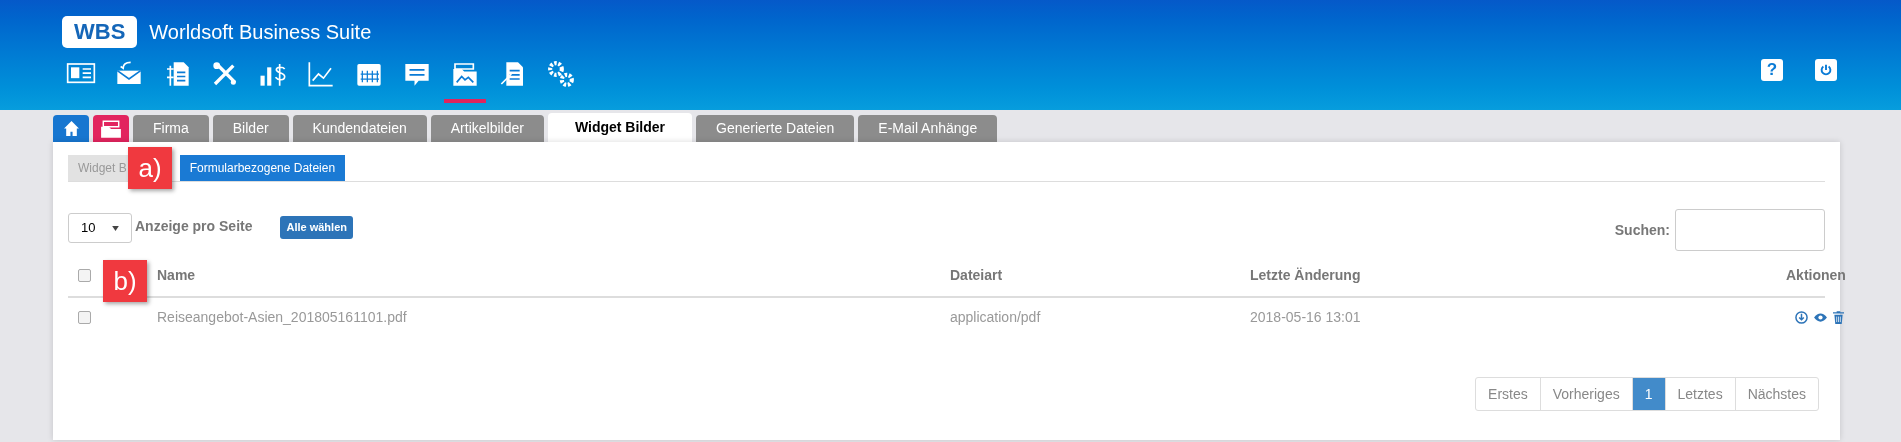 This screenshot has height=442, width=1901. Describe the element at coordinates (359, 128) in the screenshot. I see `tab: Kundendateien` at that location.